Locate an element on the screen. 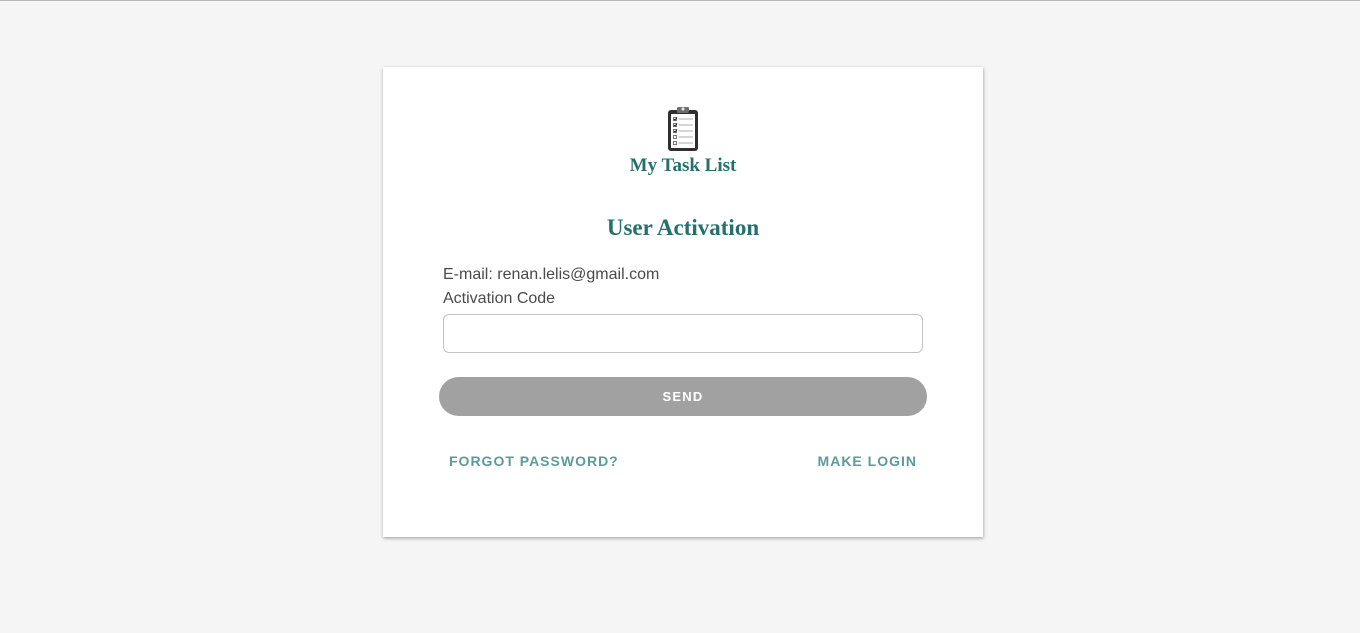 This screenshot has width=1360, height=633. email-line: E-mail: renan.lelis@gmail.com is located at coordinates (551, 275).